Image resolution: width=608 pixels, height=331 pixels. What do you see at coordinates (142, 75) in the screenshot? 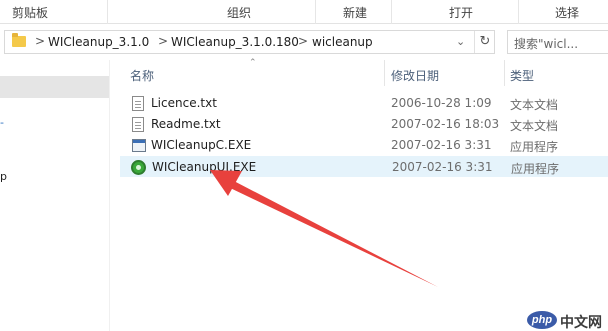
I see `column-header-name: 名称` at bounding box center [142, 75].